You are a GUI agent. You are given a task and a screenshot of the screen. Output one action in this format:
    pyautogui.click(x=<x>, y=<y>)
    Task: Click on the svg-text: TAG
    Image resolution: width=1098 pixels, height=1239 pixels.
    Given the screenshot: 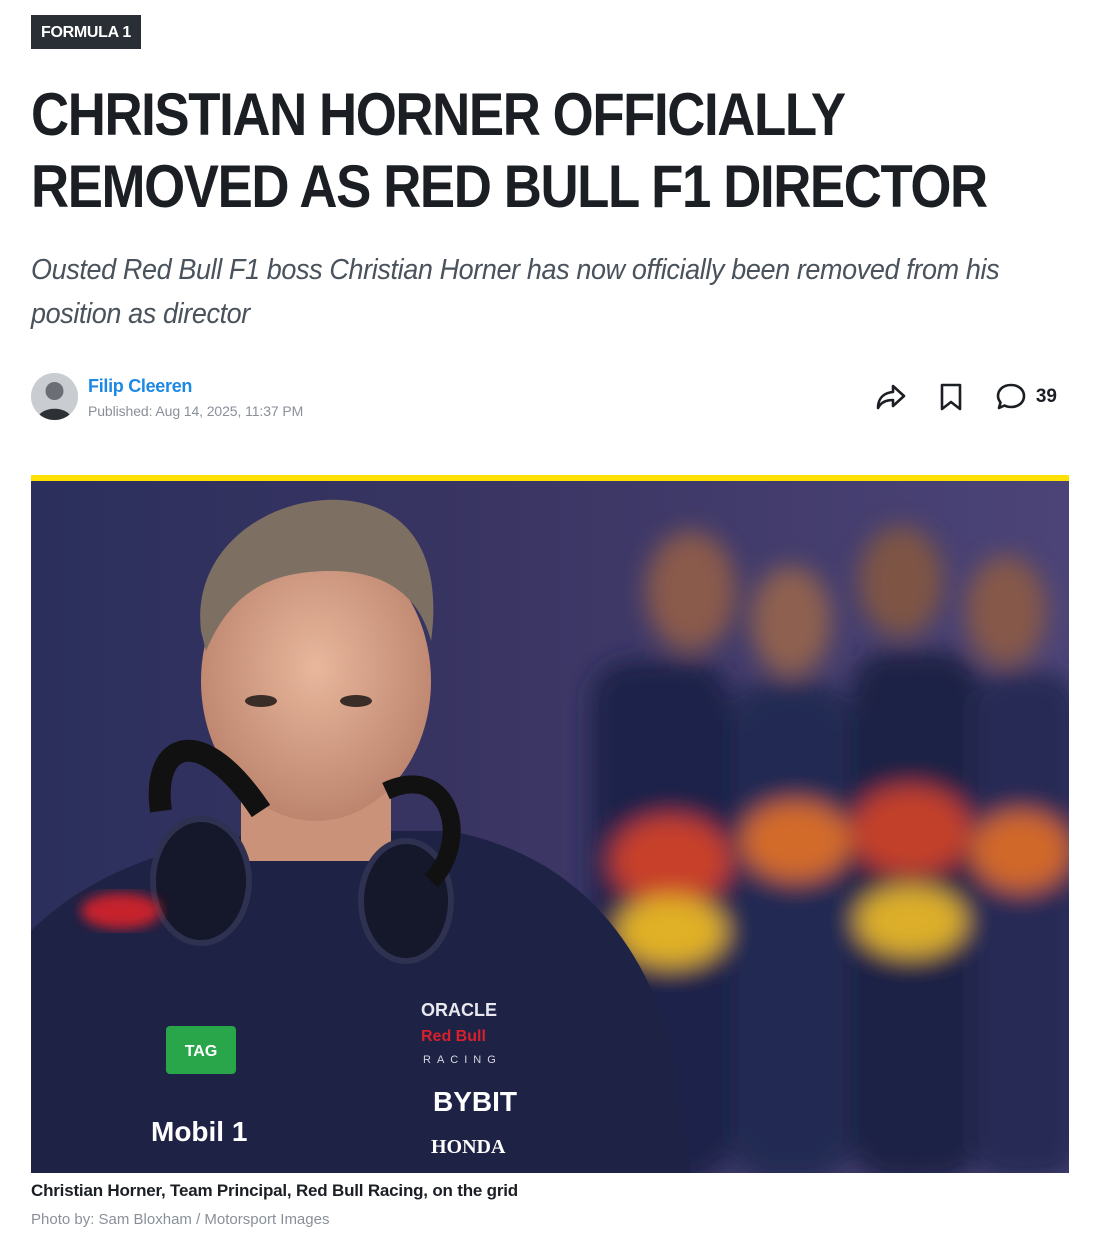 What is the action you would take?
    pyautogui.click(x=201, y=1051)
    